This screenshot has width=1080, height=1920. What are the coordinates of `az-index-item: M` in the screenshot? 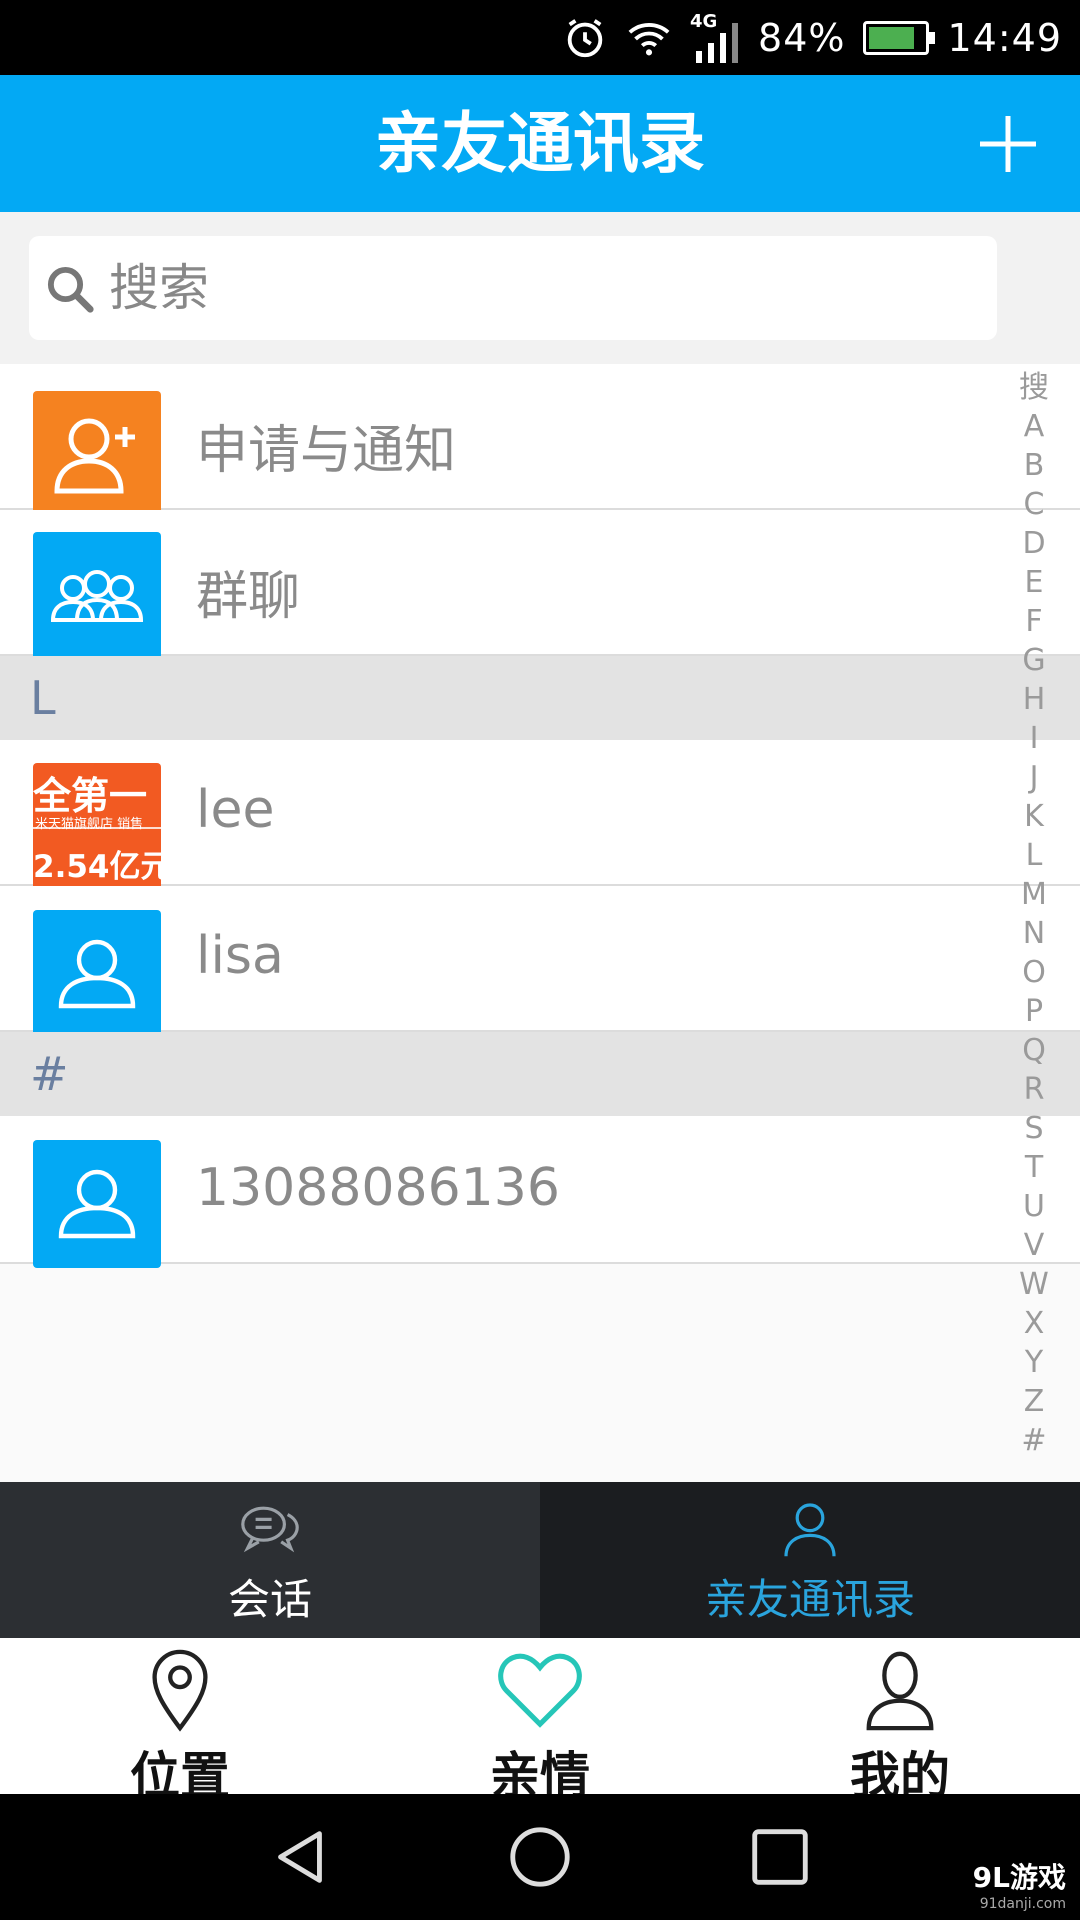 It's located at (1034, 894).